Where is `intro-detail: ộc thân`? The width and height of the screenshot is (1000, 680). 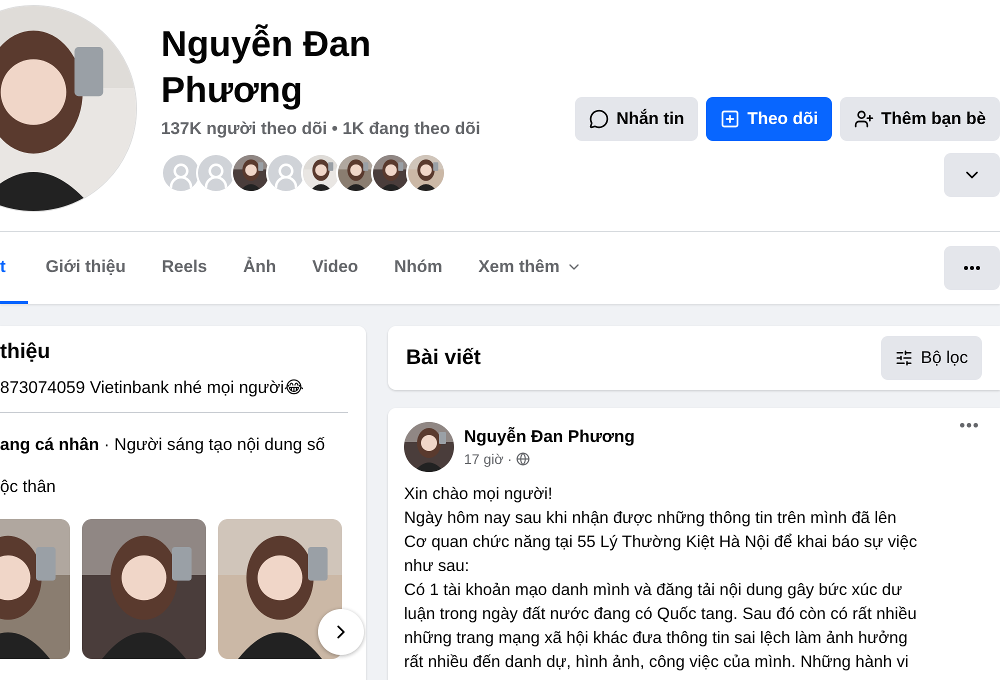
intro-detail: ộc thân is located at coordinates (28, 487).